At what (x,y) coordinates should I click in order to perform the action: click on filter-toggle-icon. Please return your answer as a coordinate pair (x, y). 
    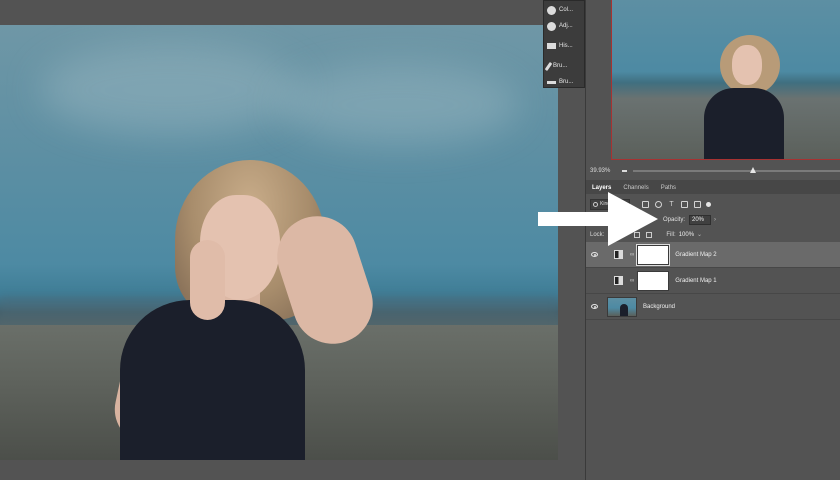
    Looking at the image, I should click on (708, 204).